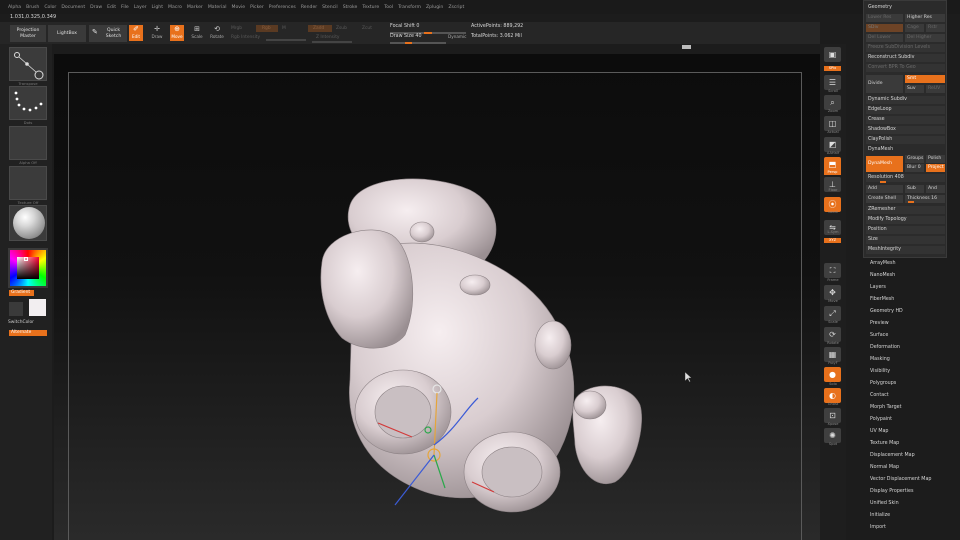  Describe the element at coordinates (907, 455) in the screenshot. I see `subpalette-displacement-map: Displacement Map` at that location.